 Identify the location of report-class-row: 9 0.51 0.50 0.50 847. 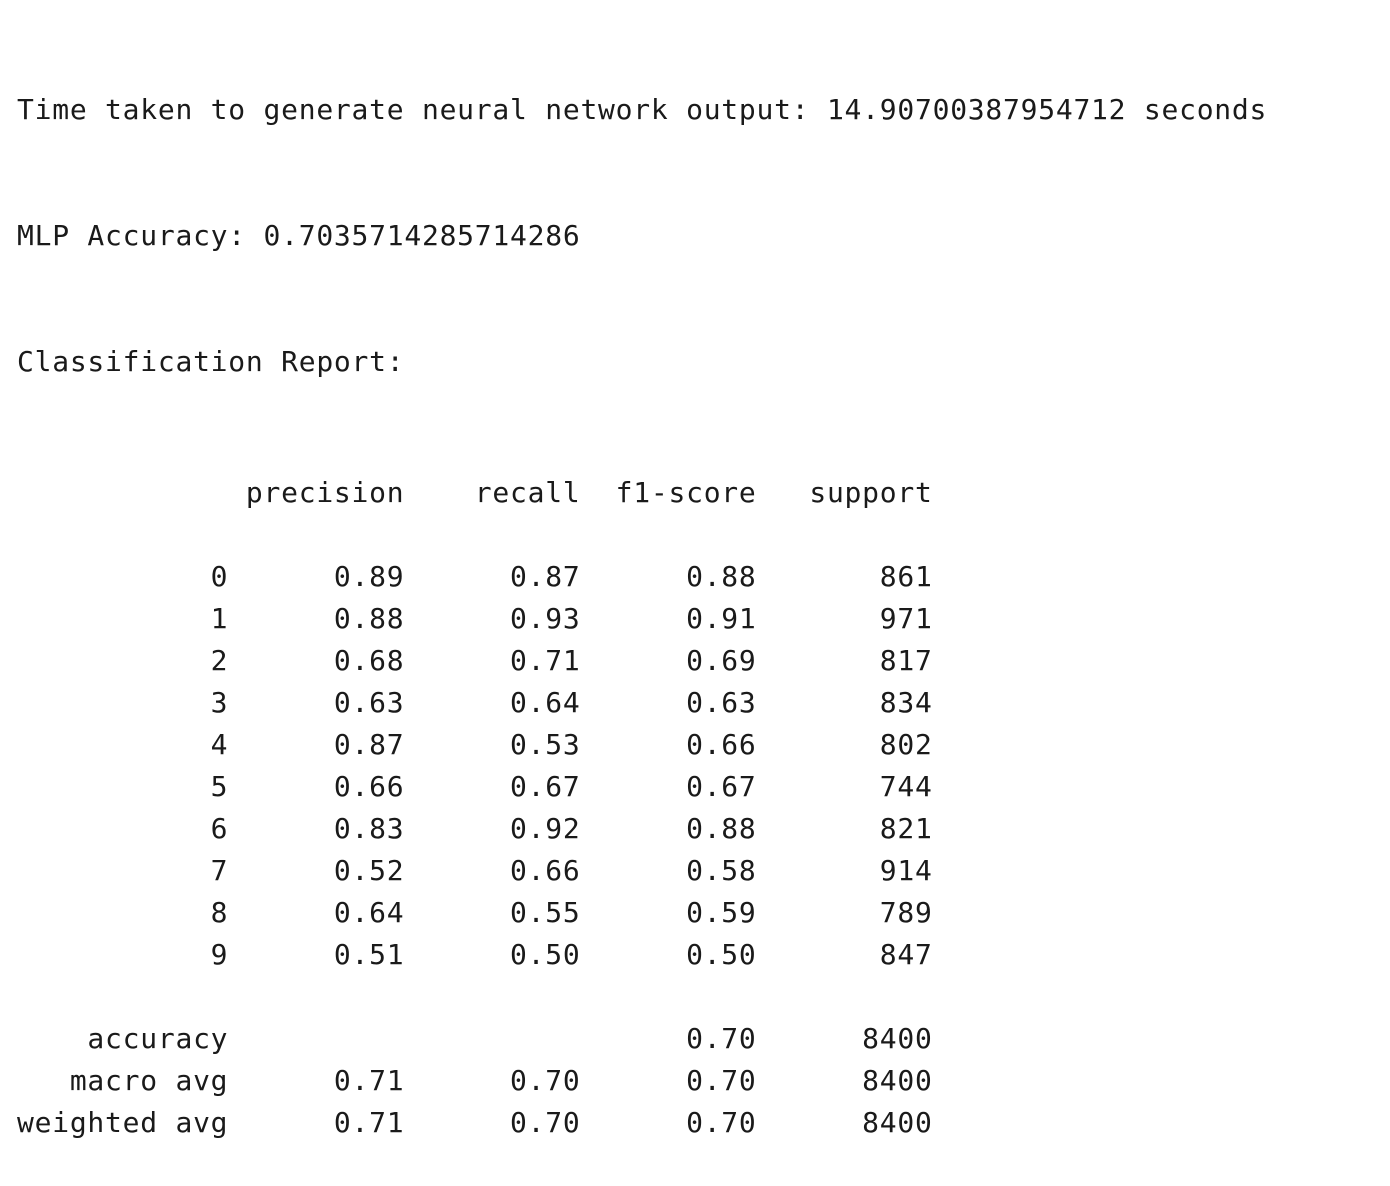
(475, 954).